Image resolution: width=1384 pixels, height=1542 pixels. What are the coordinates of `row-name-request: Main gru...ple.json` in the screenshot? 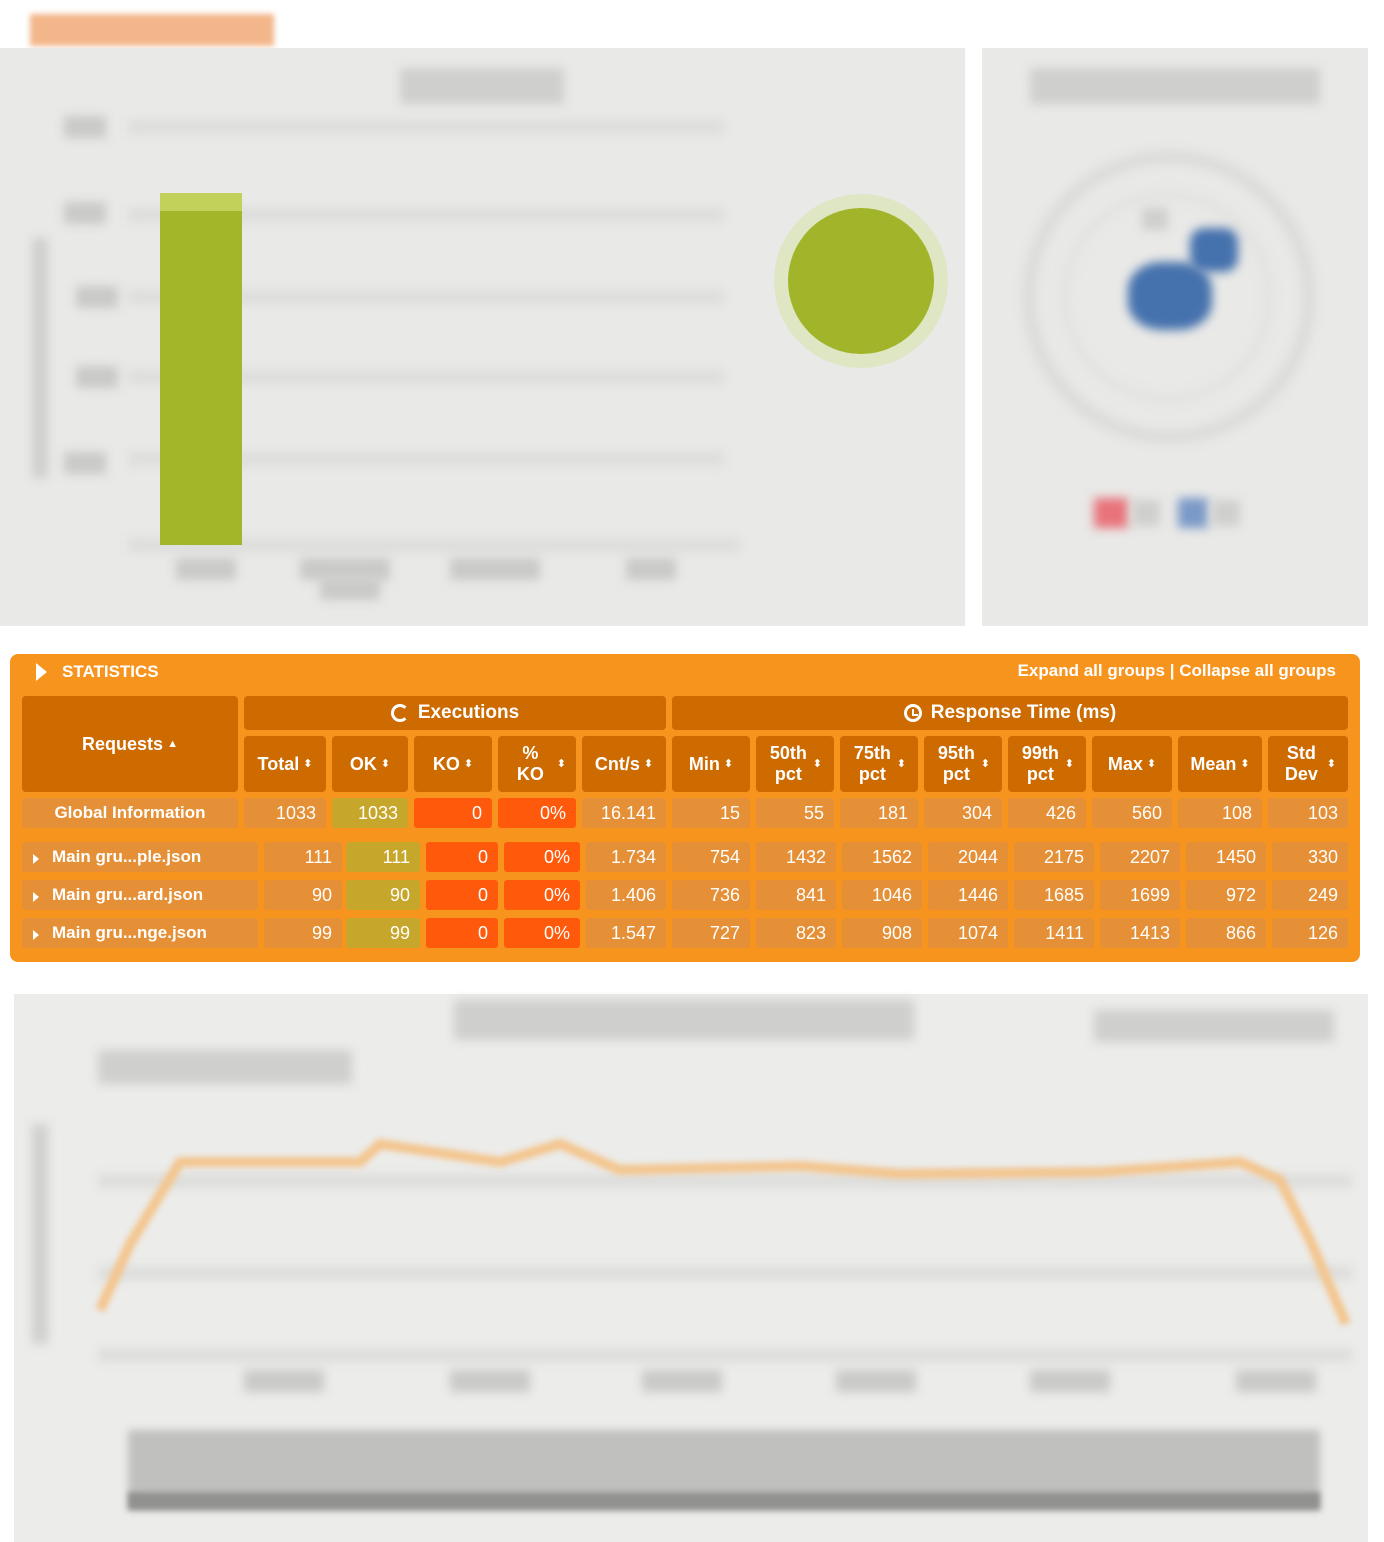 It's located at (140, 857).